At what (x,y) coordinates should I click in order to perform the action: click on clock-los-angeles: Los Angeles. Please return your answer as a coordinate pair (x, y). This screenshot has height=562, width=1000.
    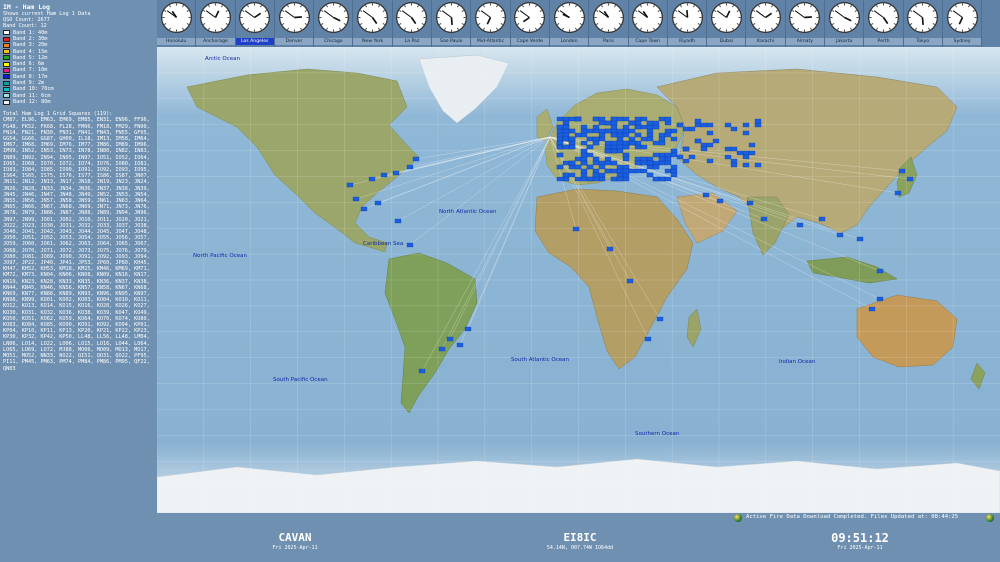
    Looking at the image, I should click on (255, 23).